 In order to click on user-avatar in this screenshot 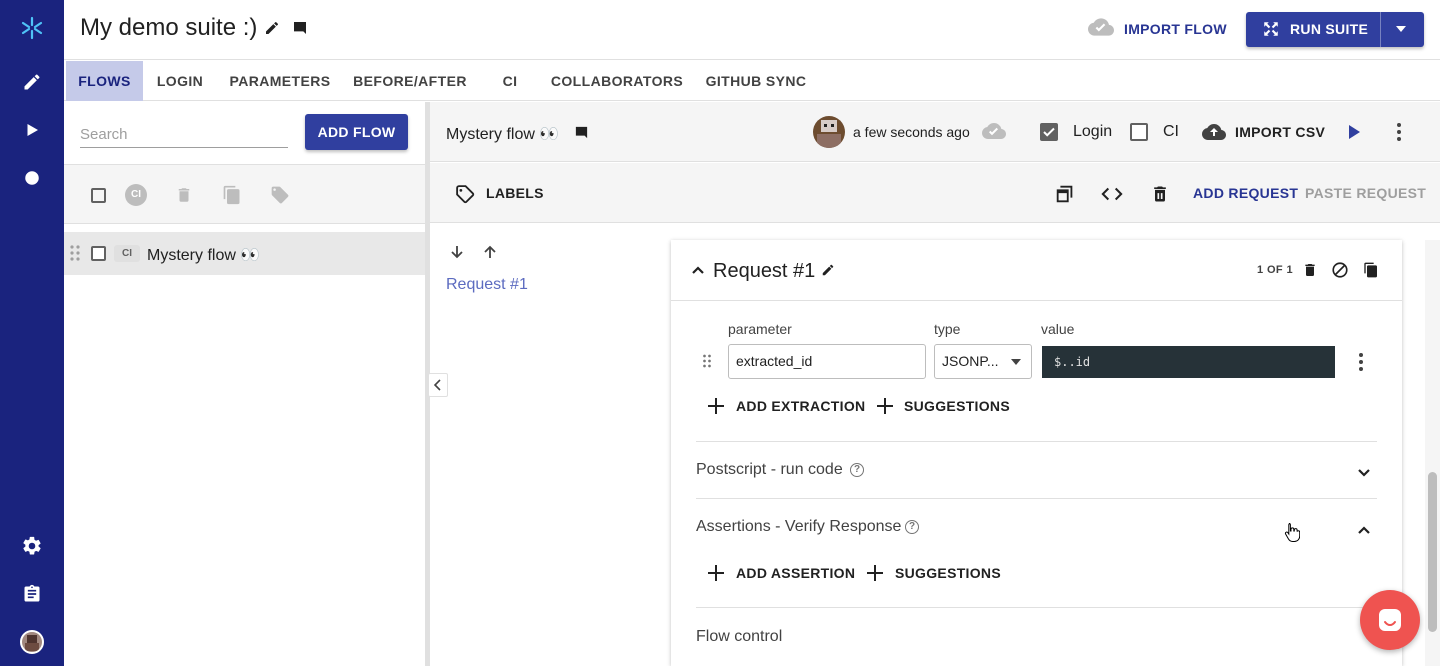, I will do `click(32, 642)`.